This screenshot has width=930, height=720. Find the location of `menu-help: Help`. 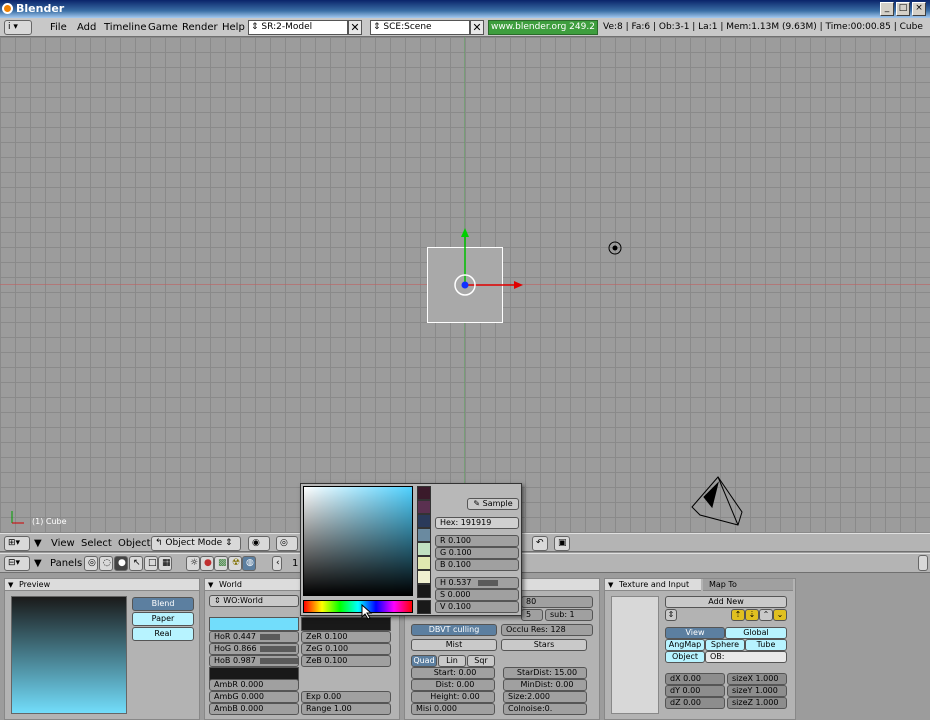

menu-help: Help is located at coordinates (233, 27).